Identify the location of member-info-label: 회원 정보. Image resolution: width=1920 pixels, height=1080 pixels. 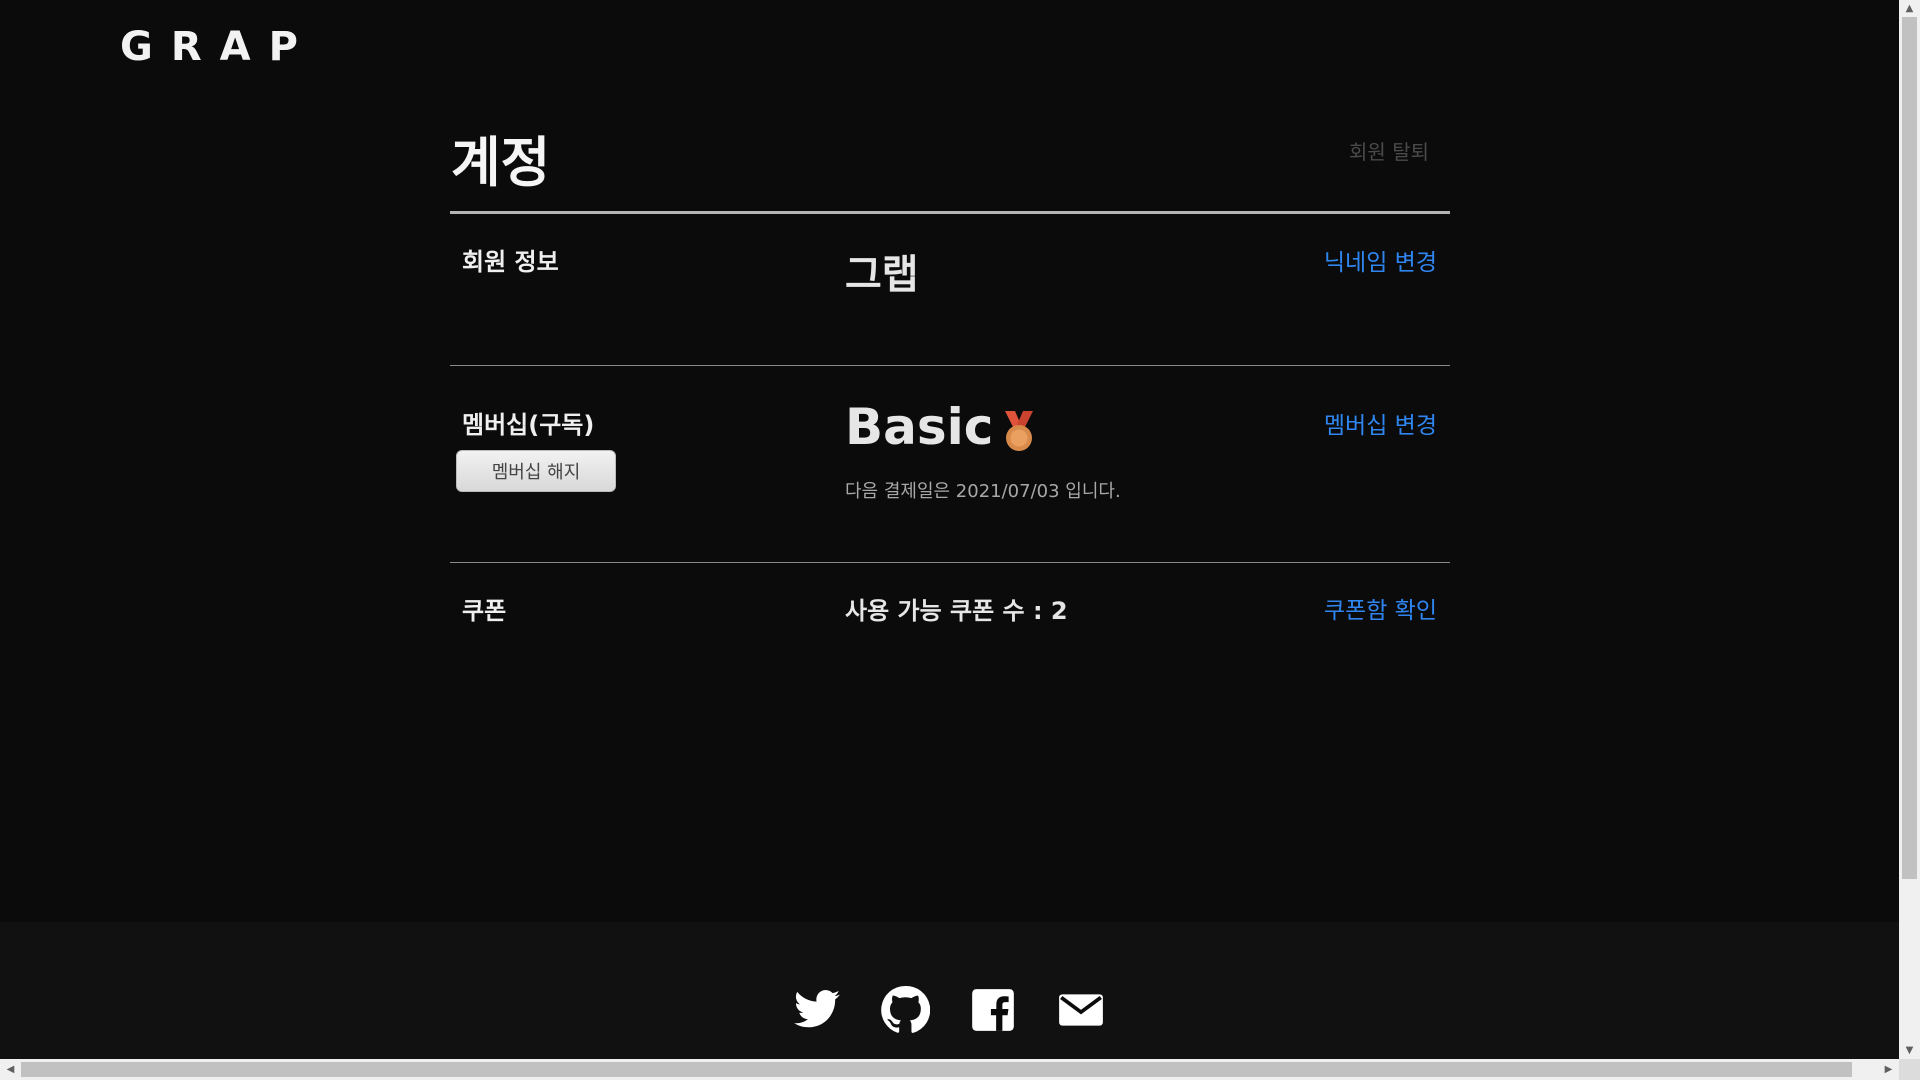
(510, 262).